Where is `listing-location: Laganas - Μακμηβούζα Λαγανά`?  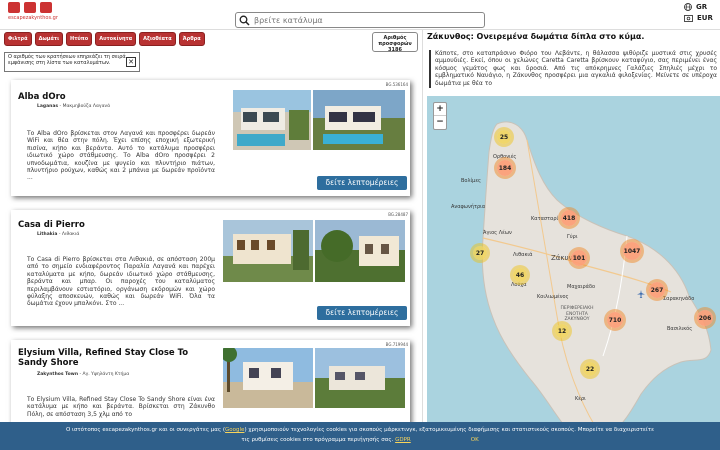 listing-location: Laganas - Μακμηβούζα Λαγανά is located at coordinates (73, 106).